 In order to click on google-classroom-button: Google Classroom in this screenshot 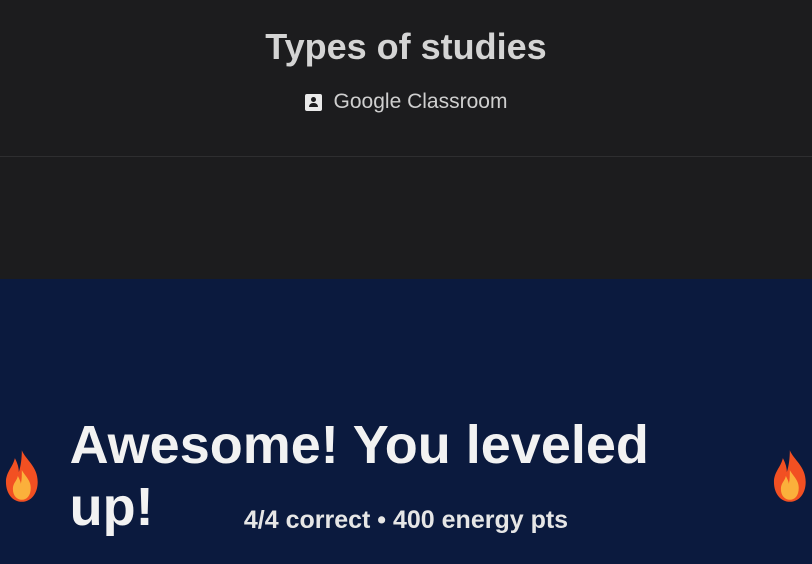, I will do `click(406, 102)`.